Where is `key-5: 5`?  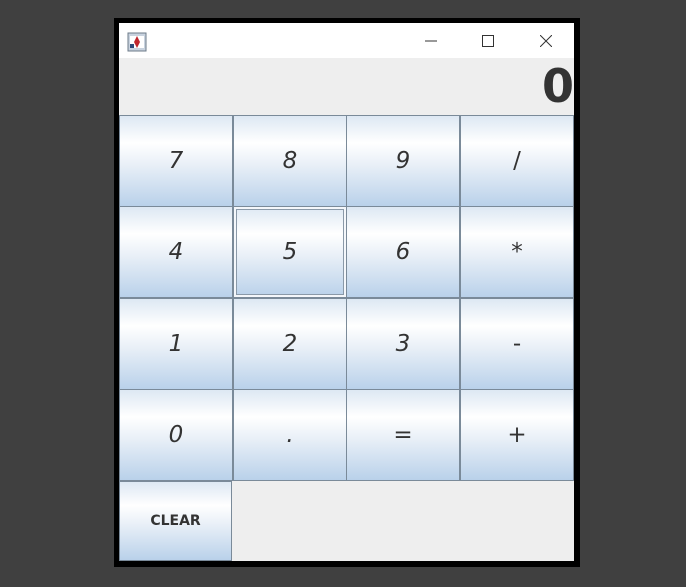
key-5: 5 is located at coordinates (290, 252).